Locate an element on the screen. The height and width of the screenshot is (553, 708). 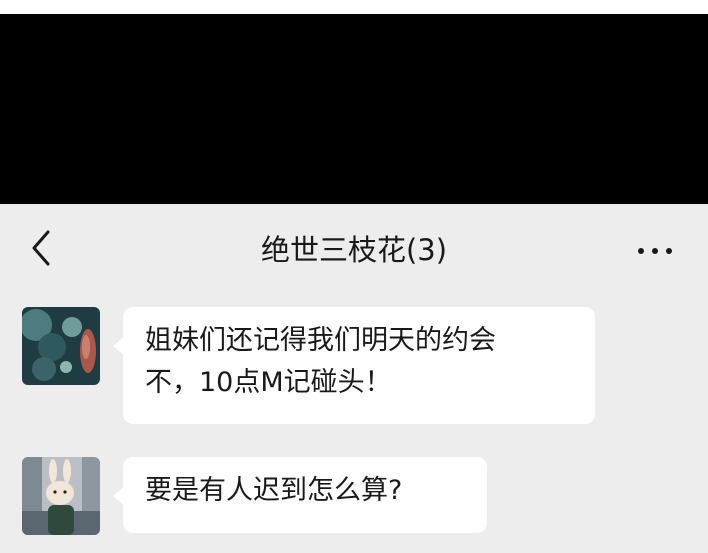
message-text: 姐妹们还记得我们明天的约会 is located at coordinates (320, 340).